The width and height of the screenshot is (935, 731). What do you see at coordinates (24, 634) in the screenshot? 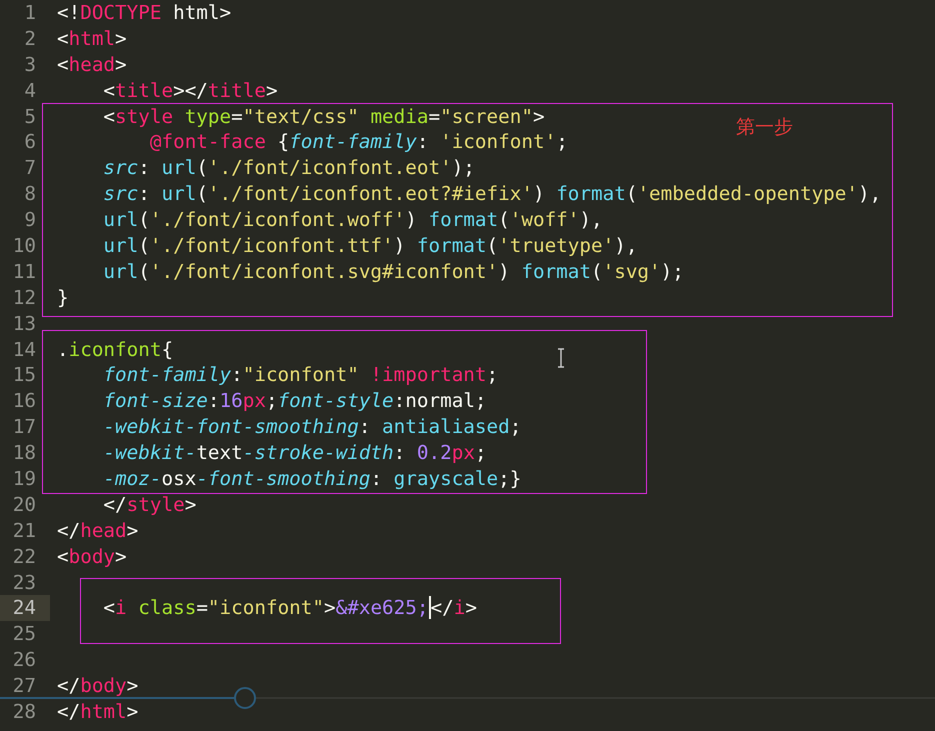
I see `line-number: 25` at bounding box center [24, 634].